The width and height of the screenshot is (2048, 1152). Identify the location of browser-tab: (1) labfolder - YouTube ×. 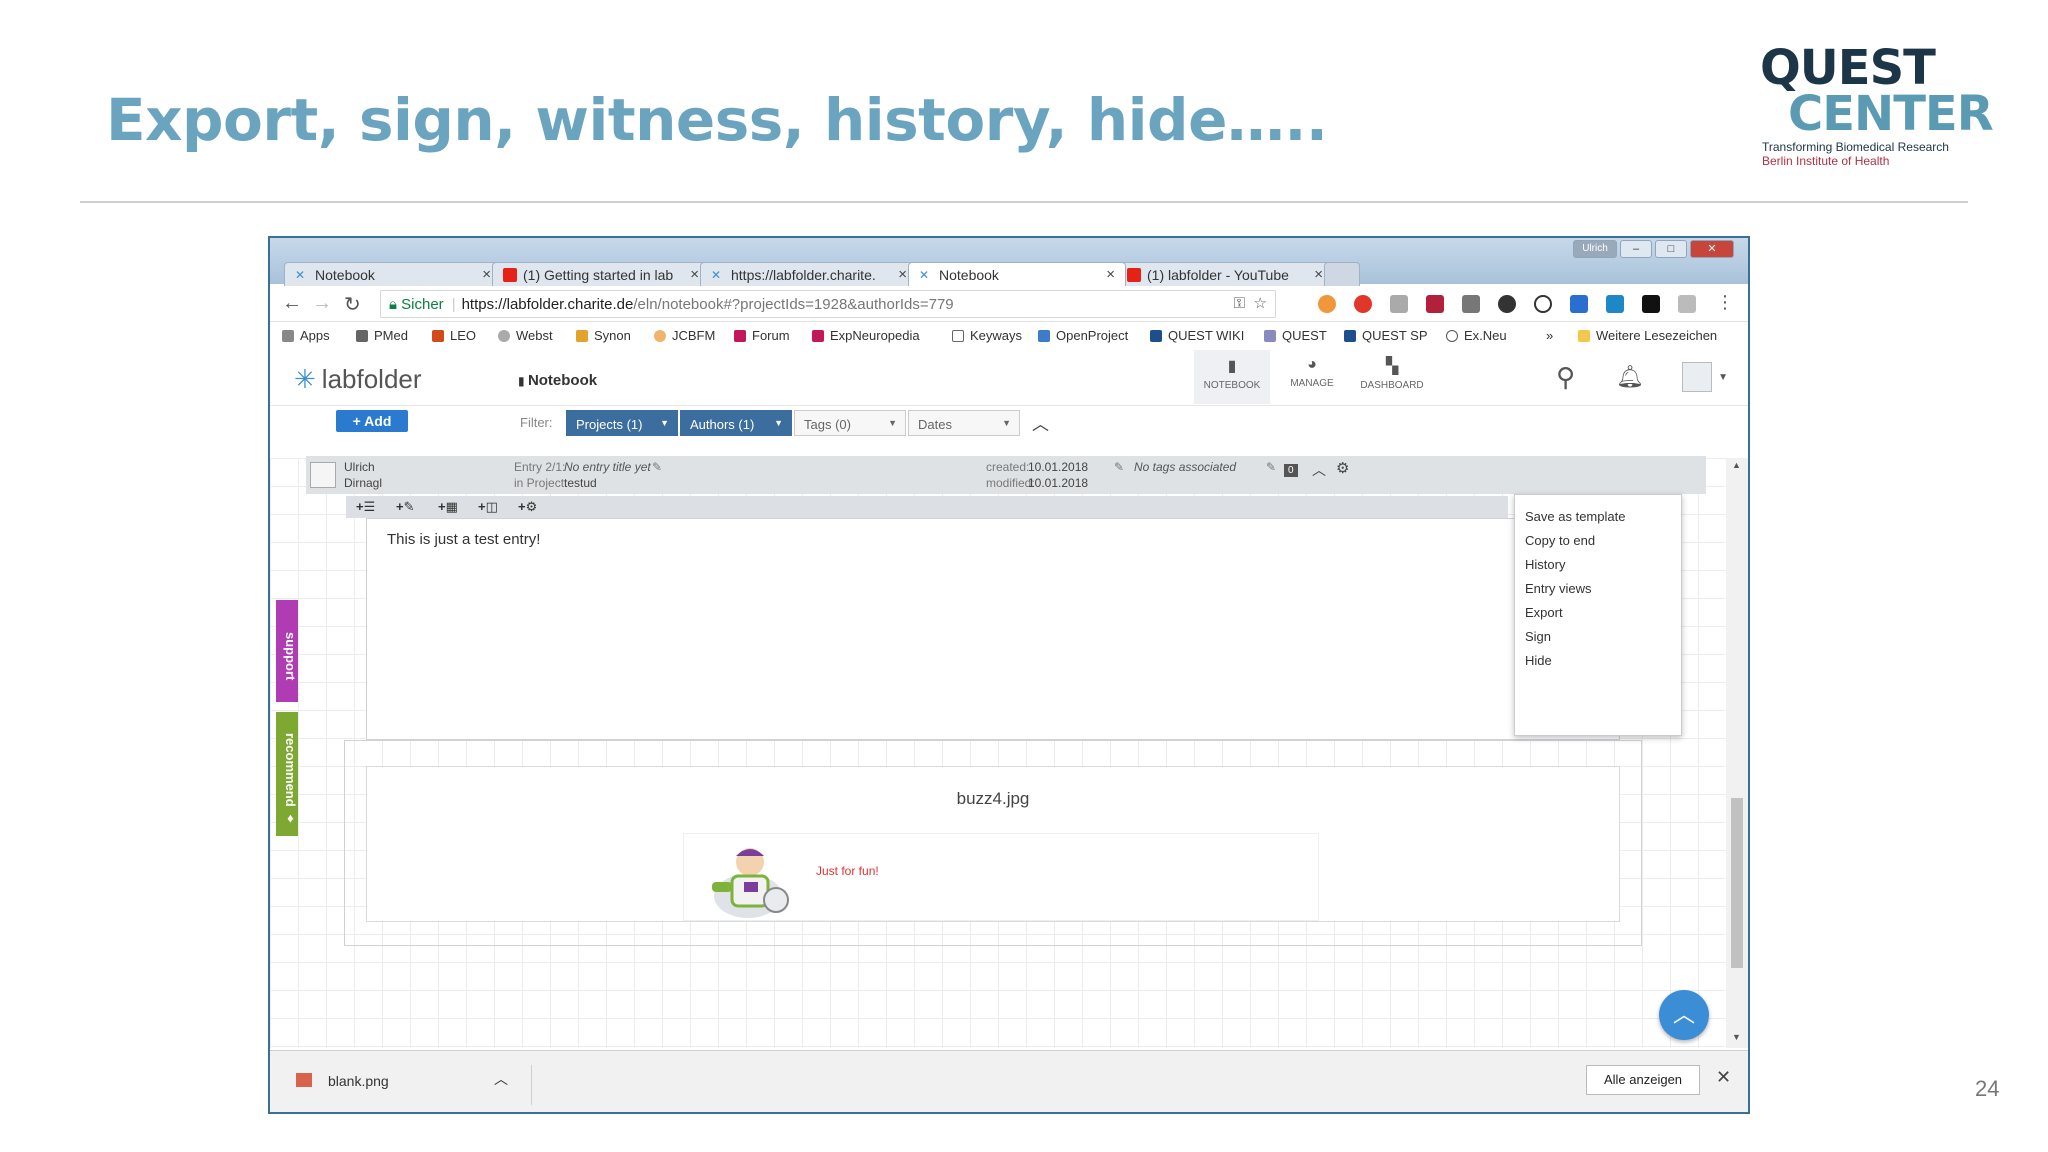
(1225, 274).